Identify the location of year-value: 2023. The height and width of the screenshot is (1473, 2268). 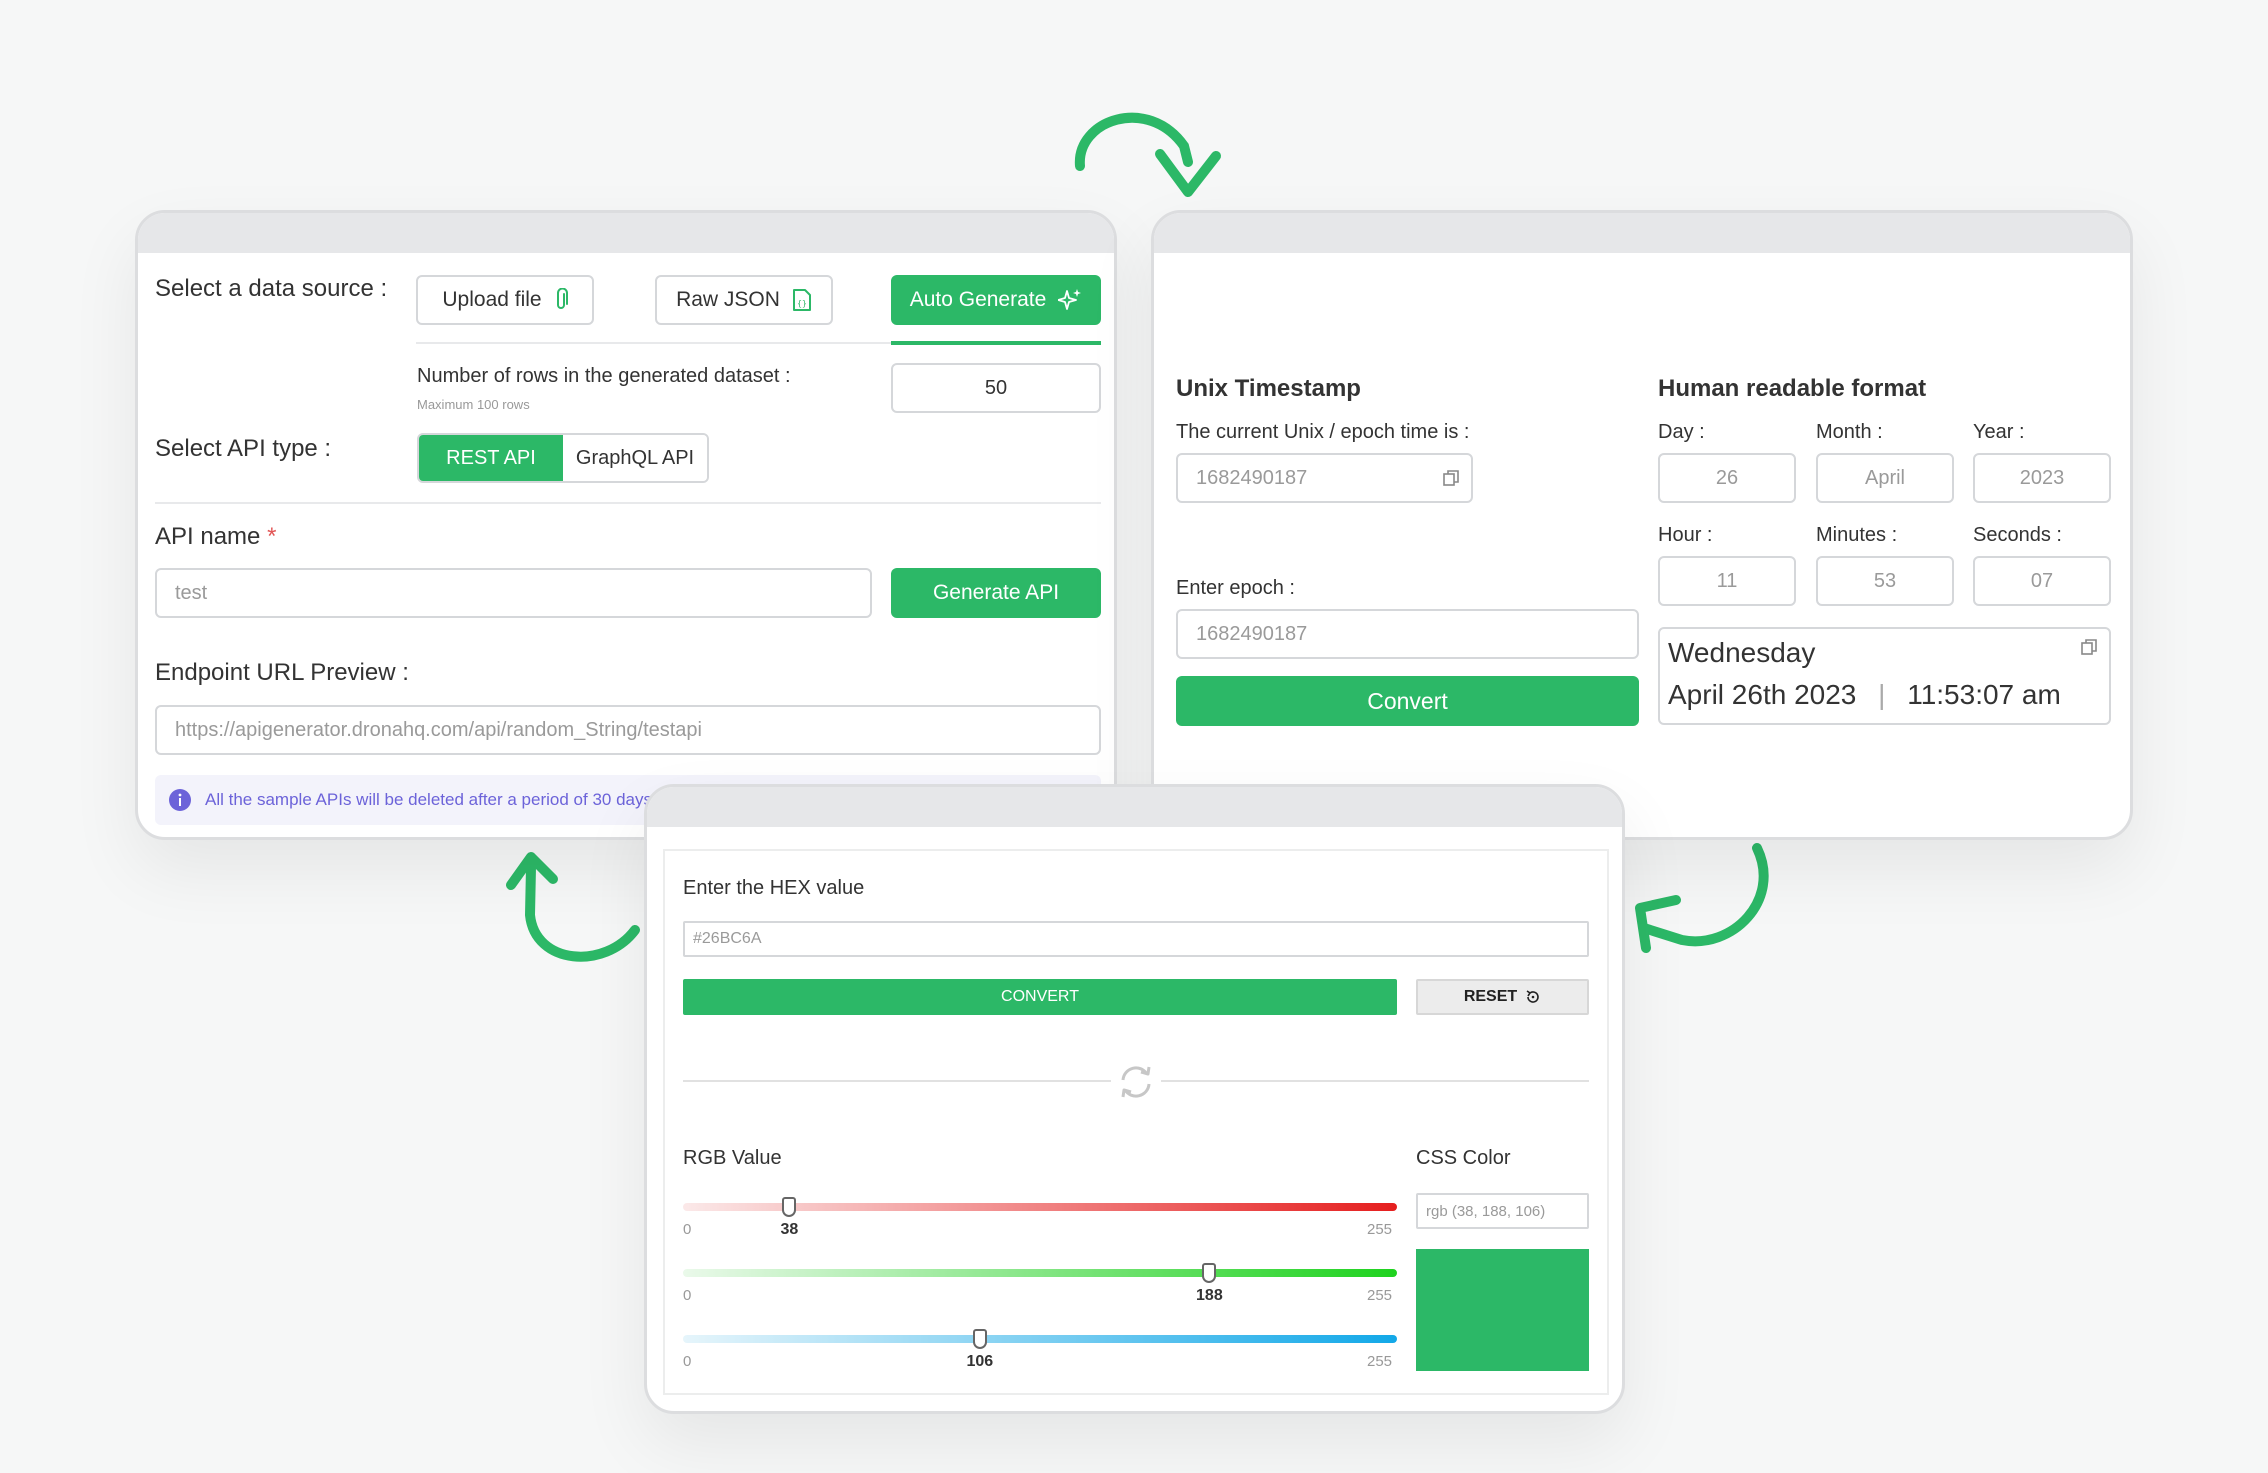
(2042, 477).